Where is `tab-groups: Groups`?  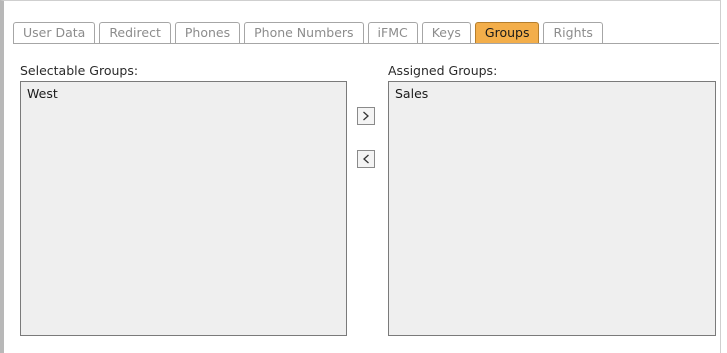
tab-groups: Groups is located at coordinates (507, 32).